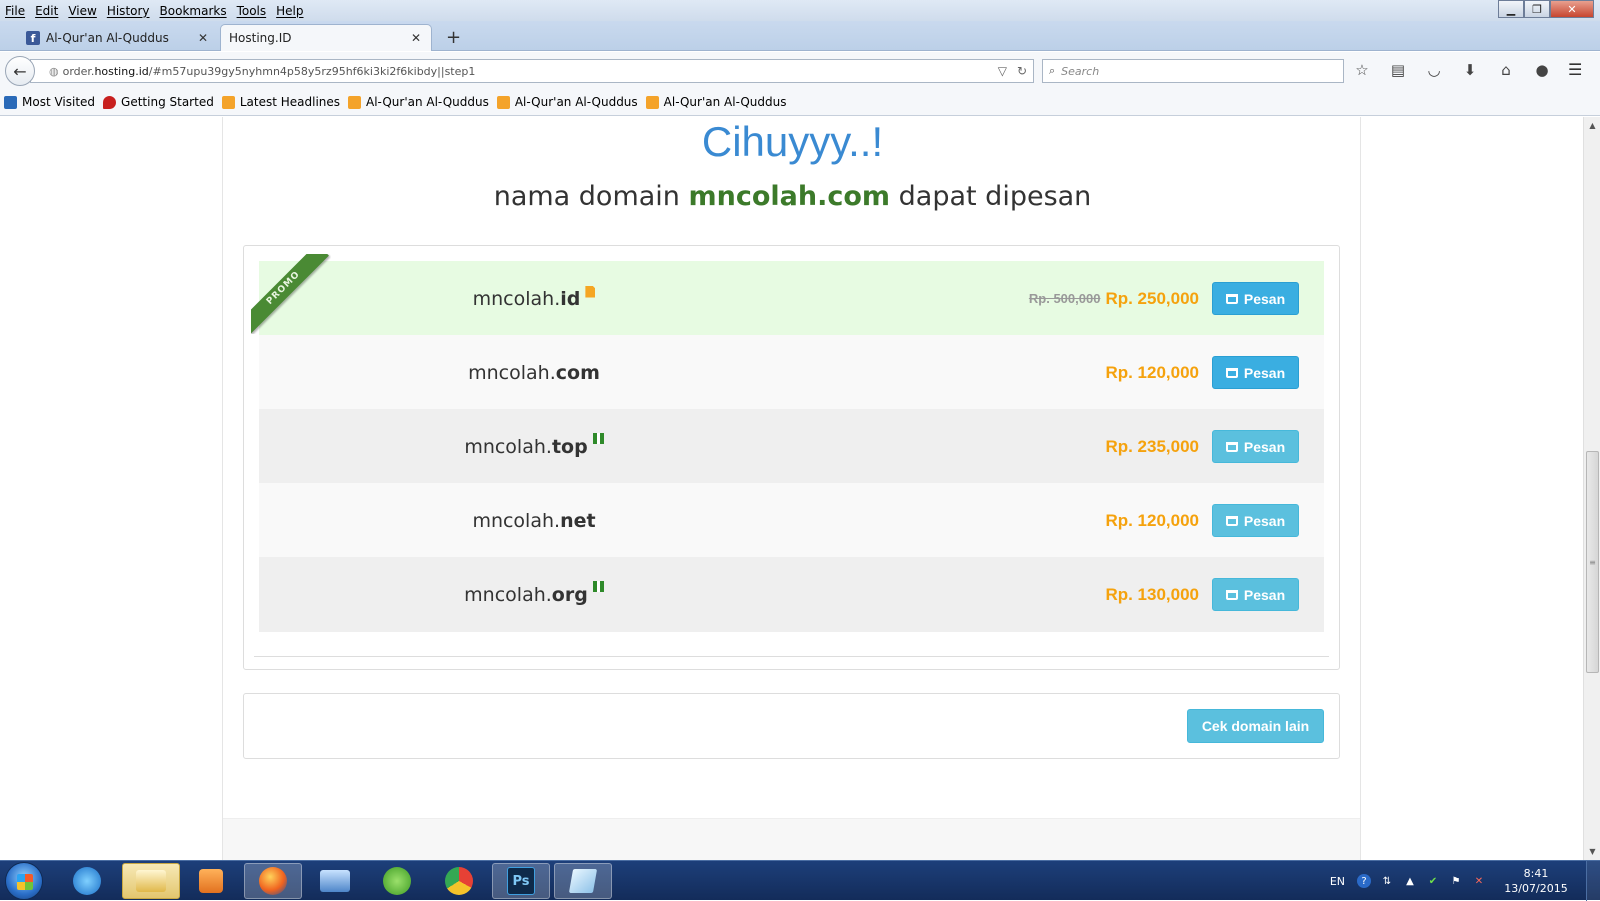  I want to click on other-domain-box: Cek domain lain, so click(791, 726).